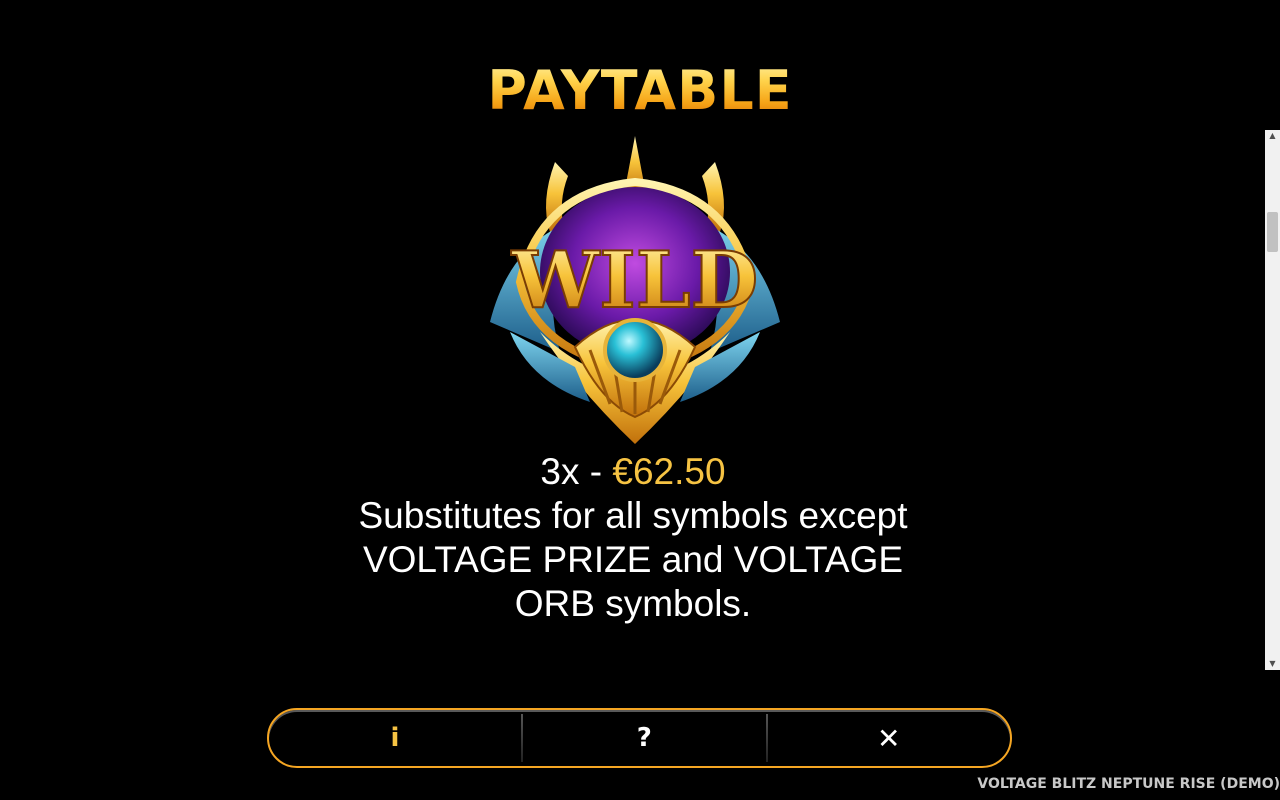 The image size is (1280, 800). I want to click on game-name-label: VOLTAGE BLITZ NEPTUNE RISE (DEMO), so click(1128, 784).